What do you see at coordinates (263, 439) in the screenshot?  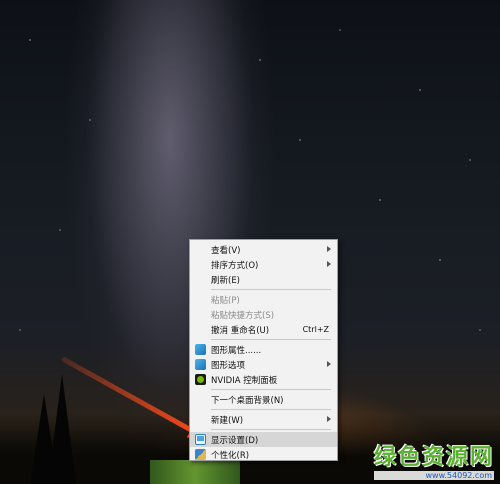 I see `menu-item-display-settings: 显示设置(D)` at bounding box center [263, 439].